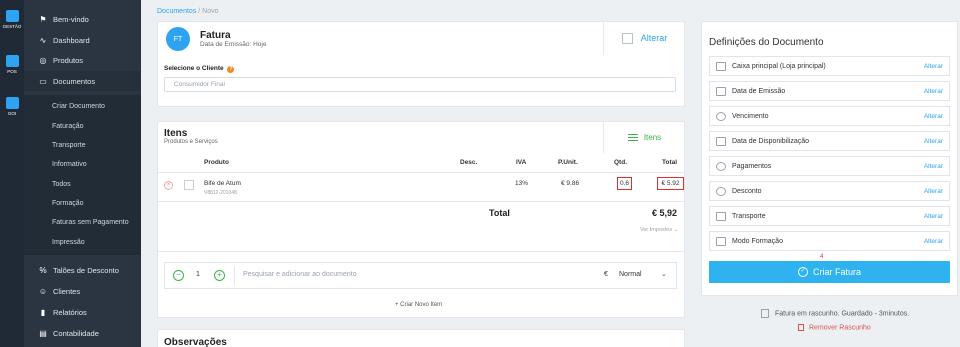 This screenshot has width=960, height=347. I want to click on col-header-qtd: Qtd., so click(620, 162).